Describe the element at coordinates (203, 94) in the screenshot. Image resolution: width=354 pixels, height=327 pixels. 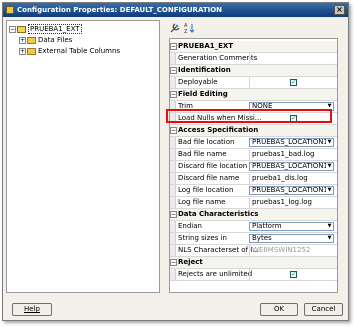
I see `property-name: Field Editing` at that location.